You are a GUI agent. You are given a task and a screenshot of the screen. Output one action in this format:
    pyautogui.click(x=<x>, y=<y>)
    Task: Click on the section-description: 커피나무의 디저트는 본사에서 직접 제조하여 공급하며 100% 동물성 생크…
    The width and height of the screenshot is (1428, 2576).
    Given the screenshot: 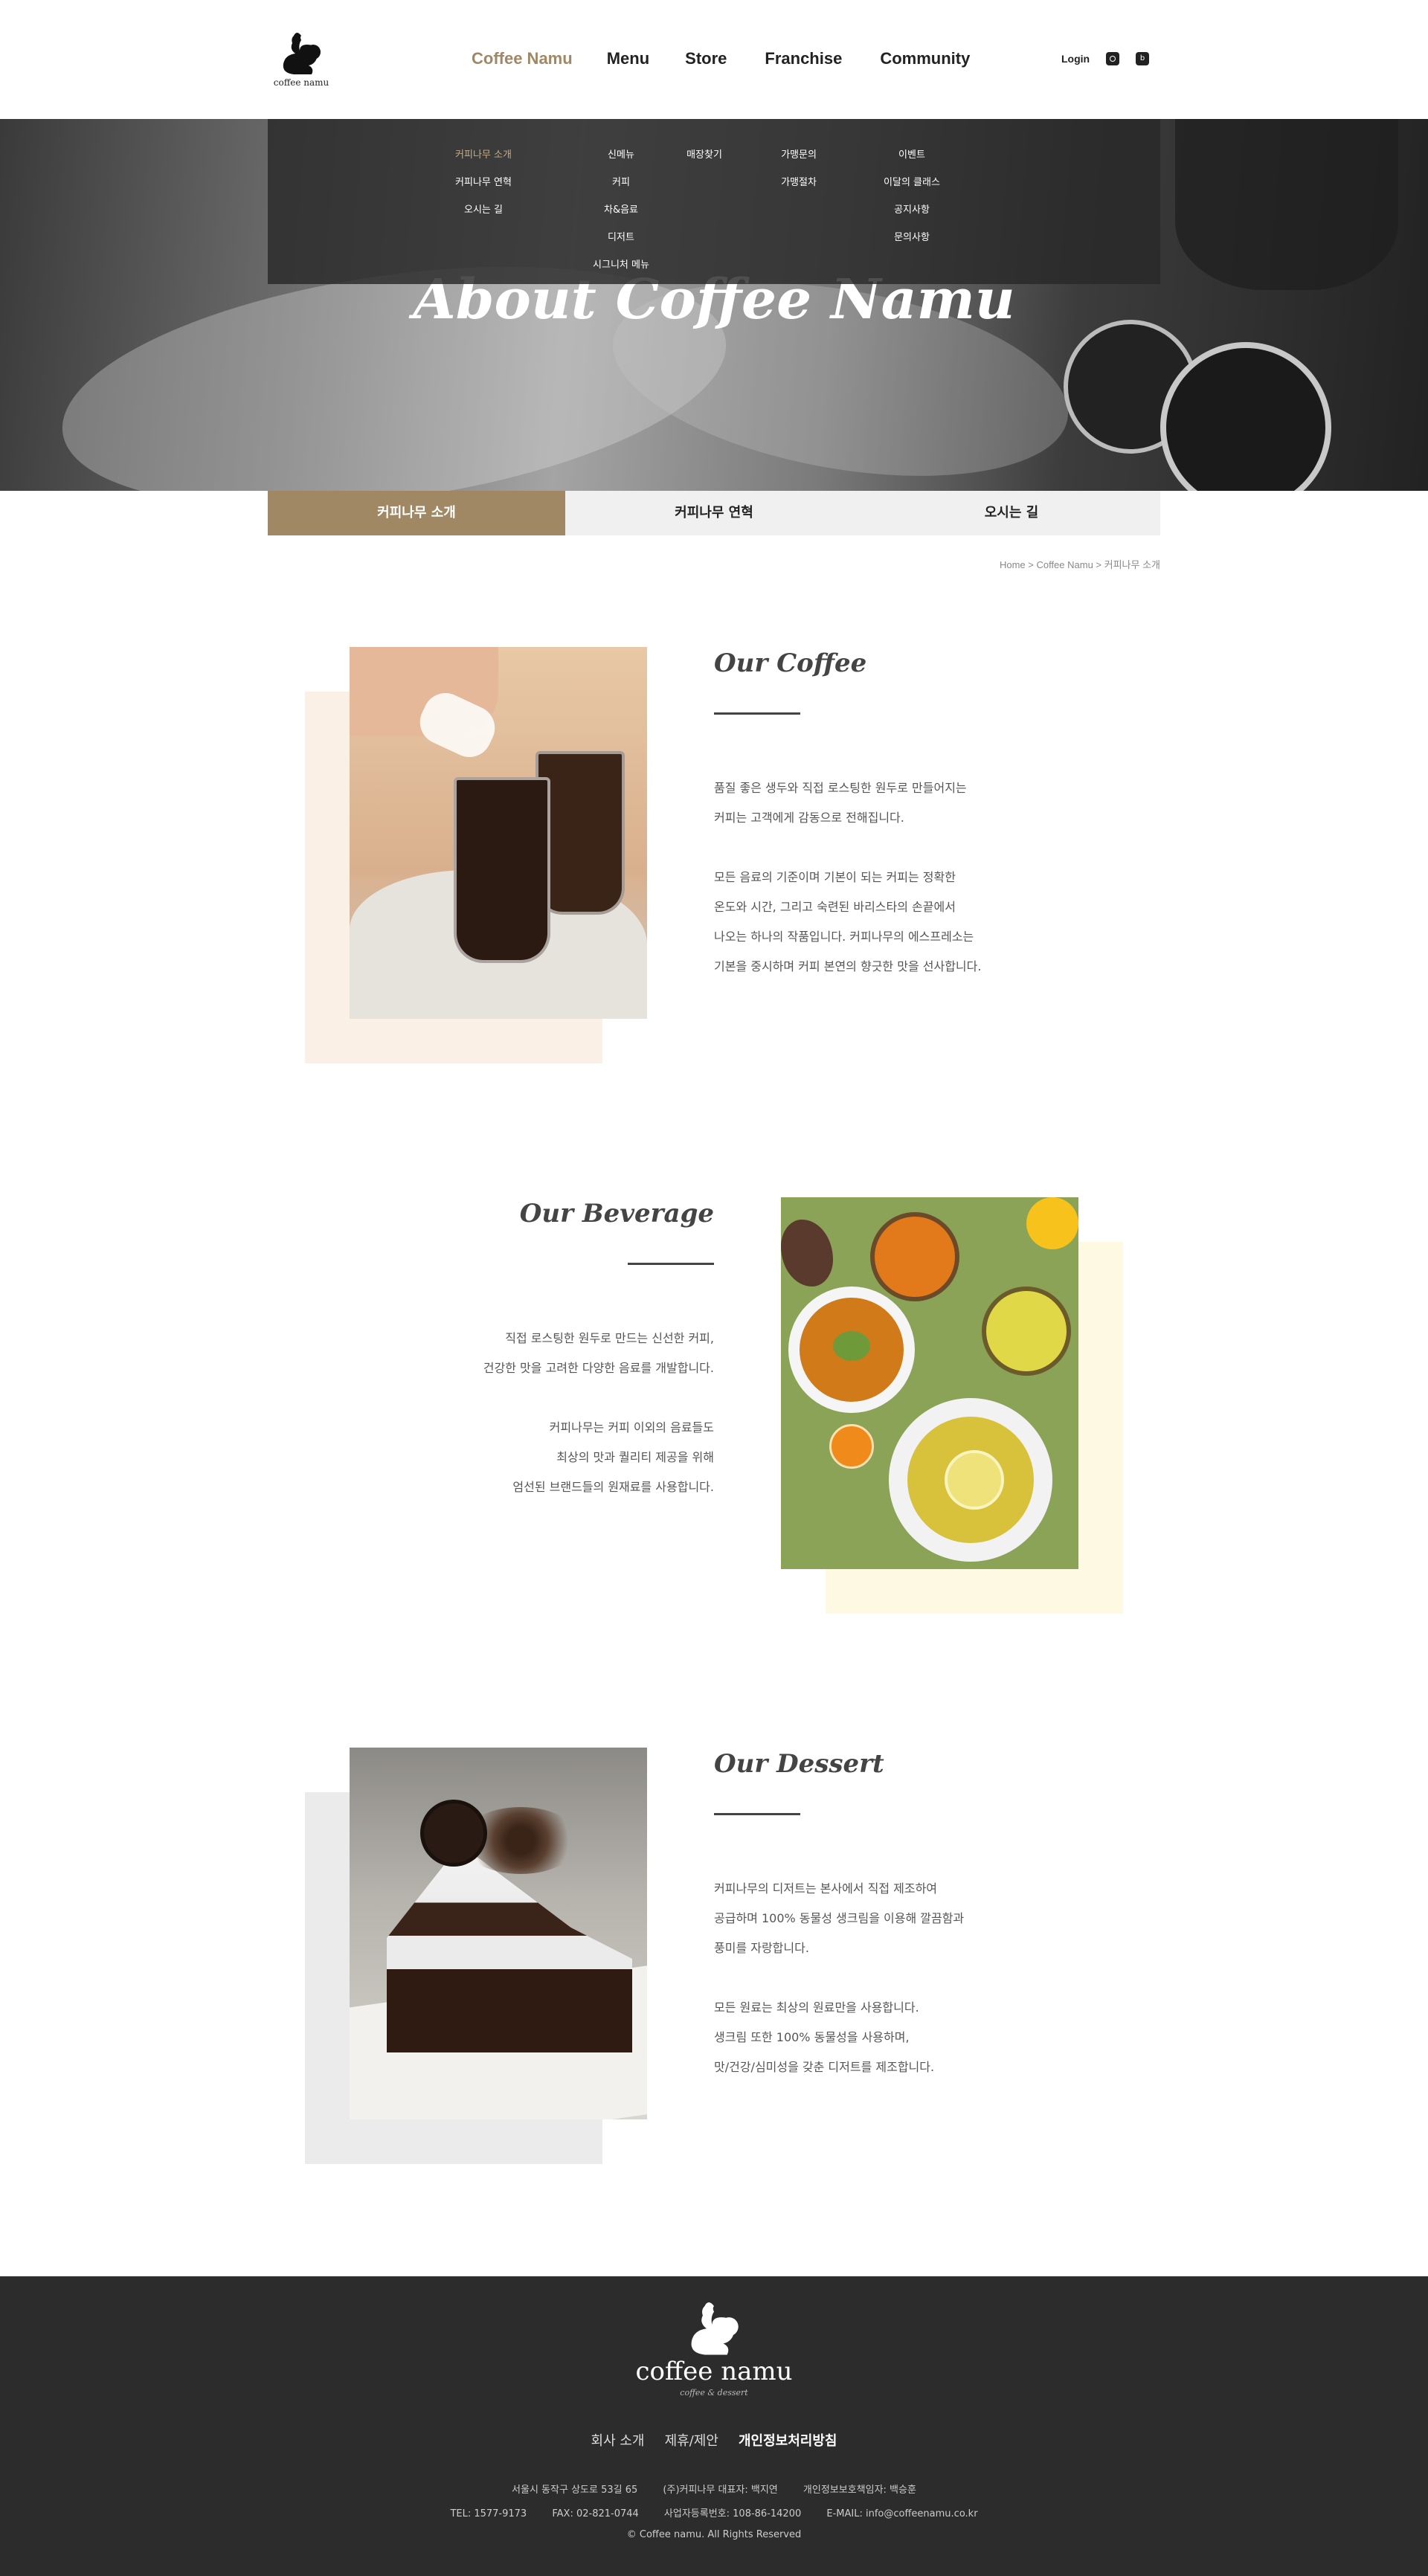 What is the action you would take?
    pyautogui.click(x=839, y=1978)
    